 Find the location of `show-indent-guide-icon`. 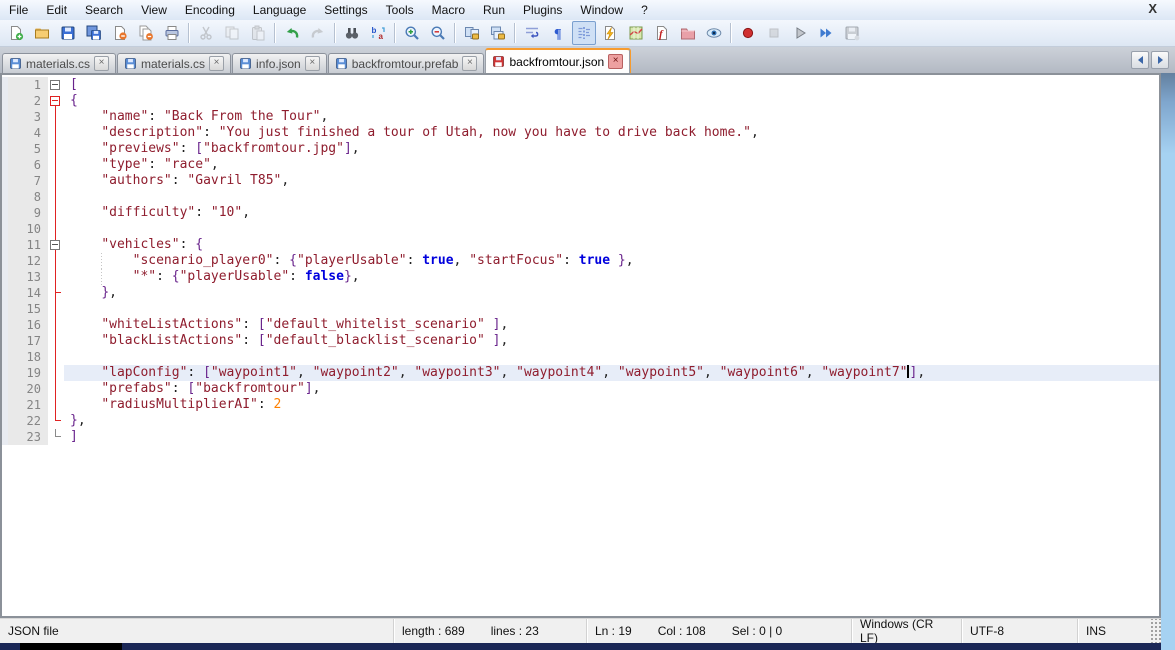

show-indent-guide-icon is located at coordinates (584, 33).